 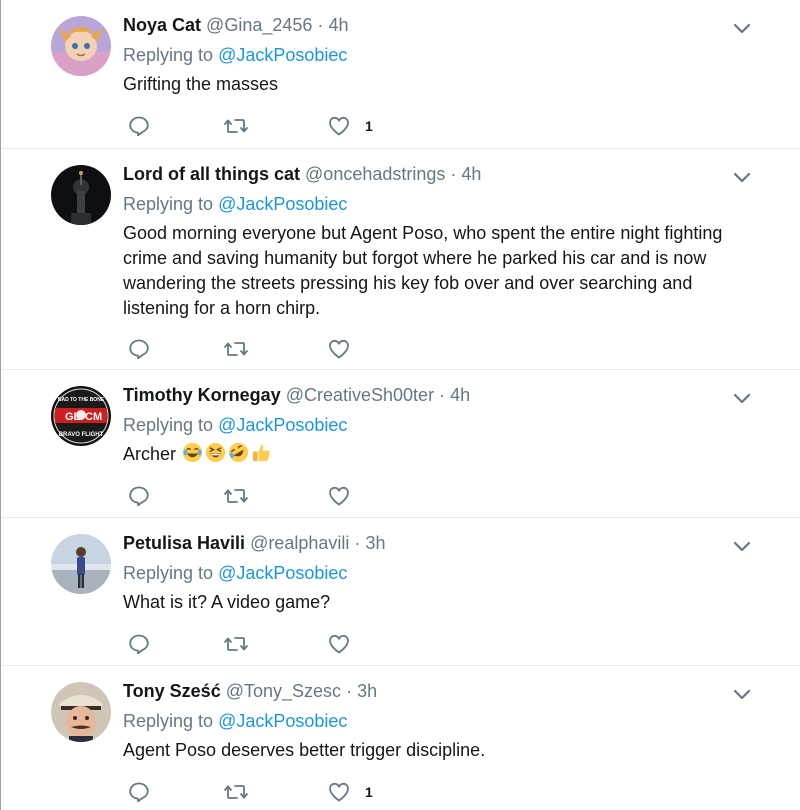 What do you see at coordinates (360, 395) in the screenshot?
I see `user-handle: @CreativeSh00ter` at bounding box center [360, 395].